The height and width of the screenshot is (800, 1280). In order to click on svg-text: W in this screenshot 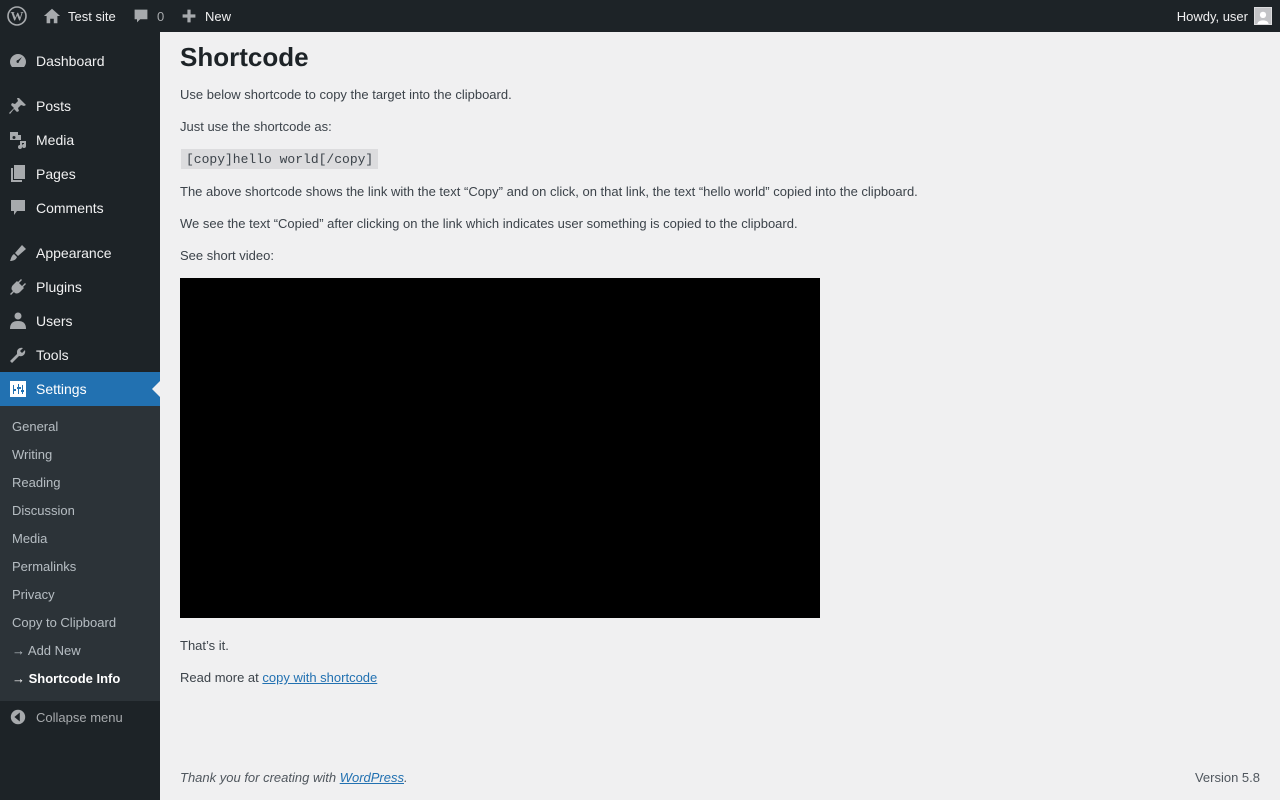, I will do `click(17, 16)`.